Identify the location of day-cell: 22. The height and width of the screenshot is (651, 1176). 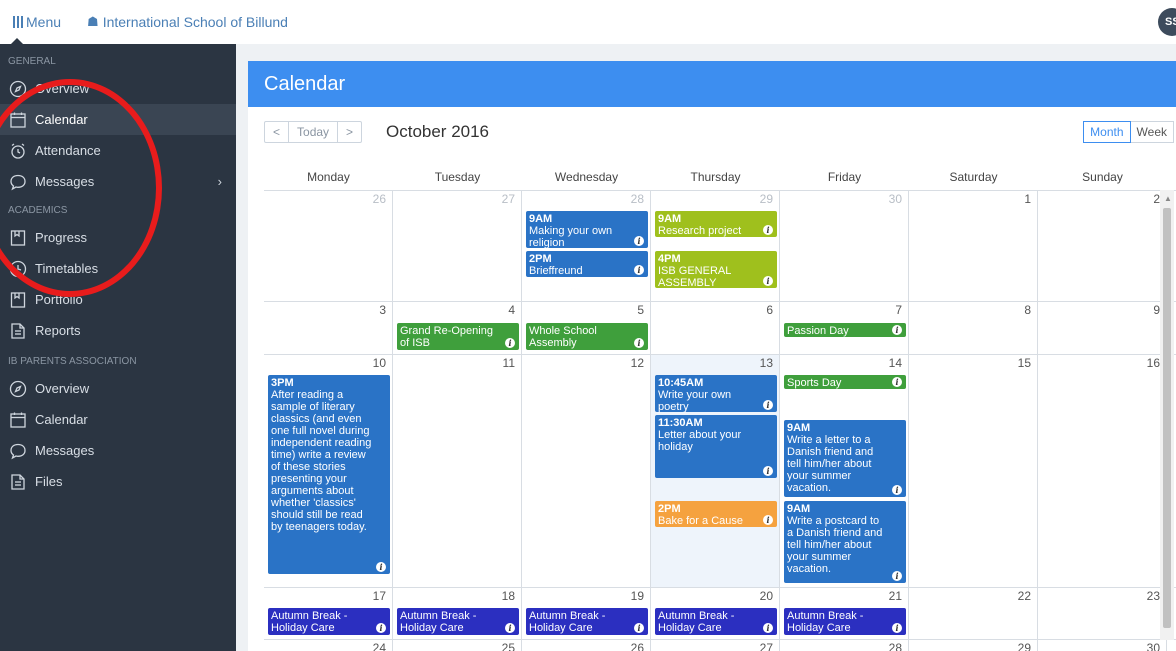
(973, 613).